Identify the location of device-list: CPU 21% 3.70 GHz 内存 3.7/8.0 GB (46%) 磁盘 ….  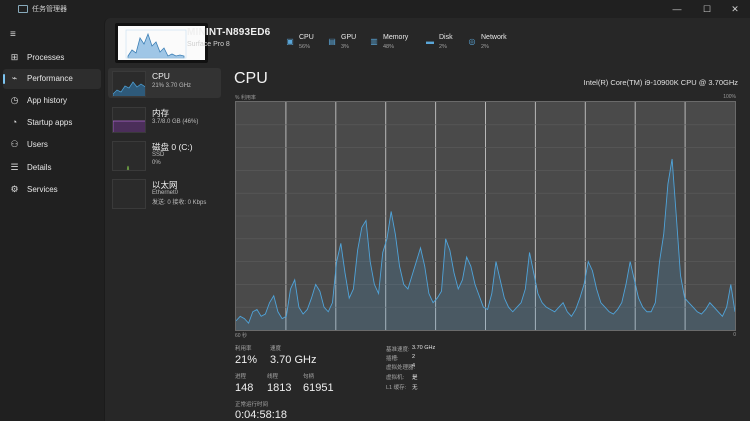
(163, 243).